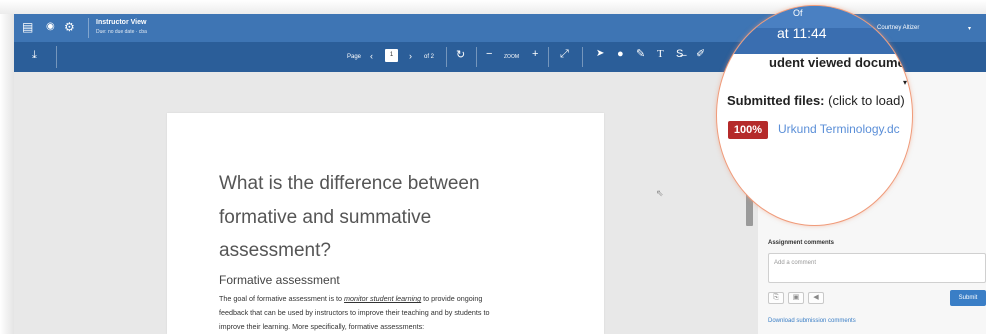  I want to click on comment-placeholder: Add a comment, so click(795, 263).